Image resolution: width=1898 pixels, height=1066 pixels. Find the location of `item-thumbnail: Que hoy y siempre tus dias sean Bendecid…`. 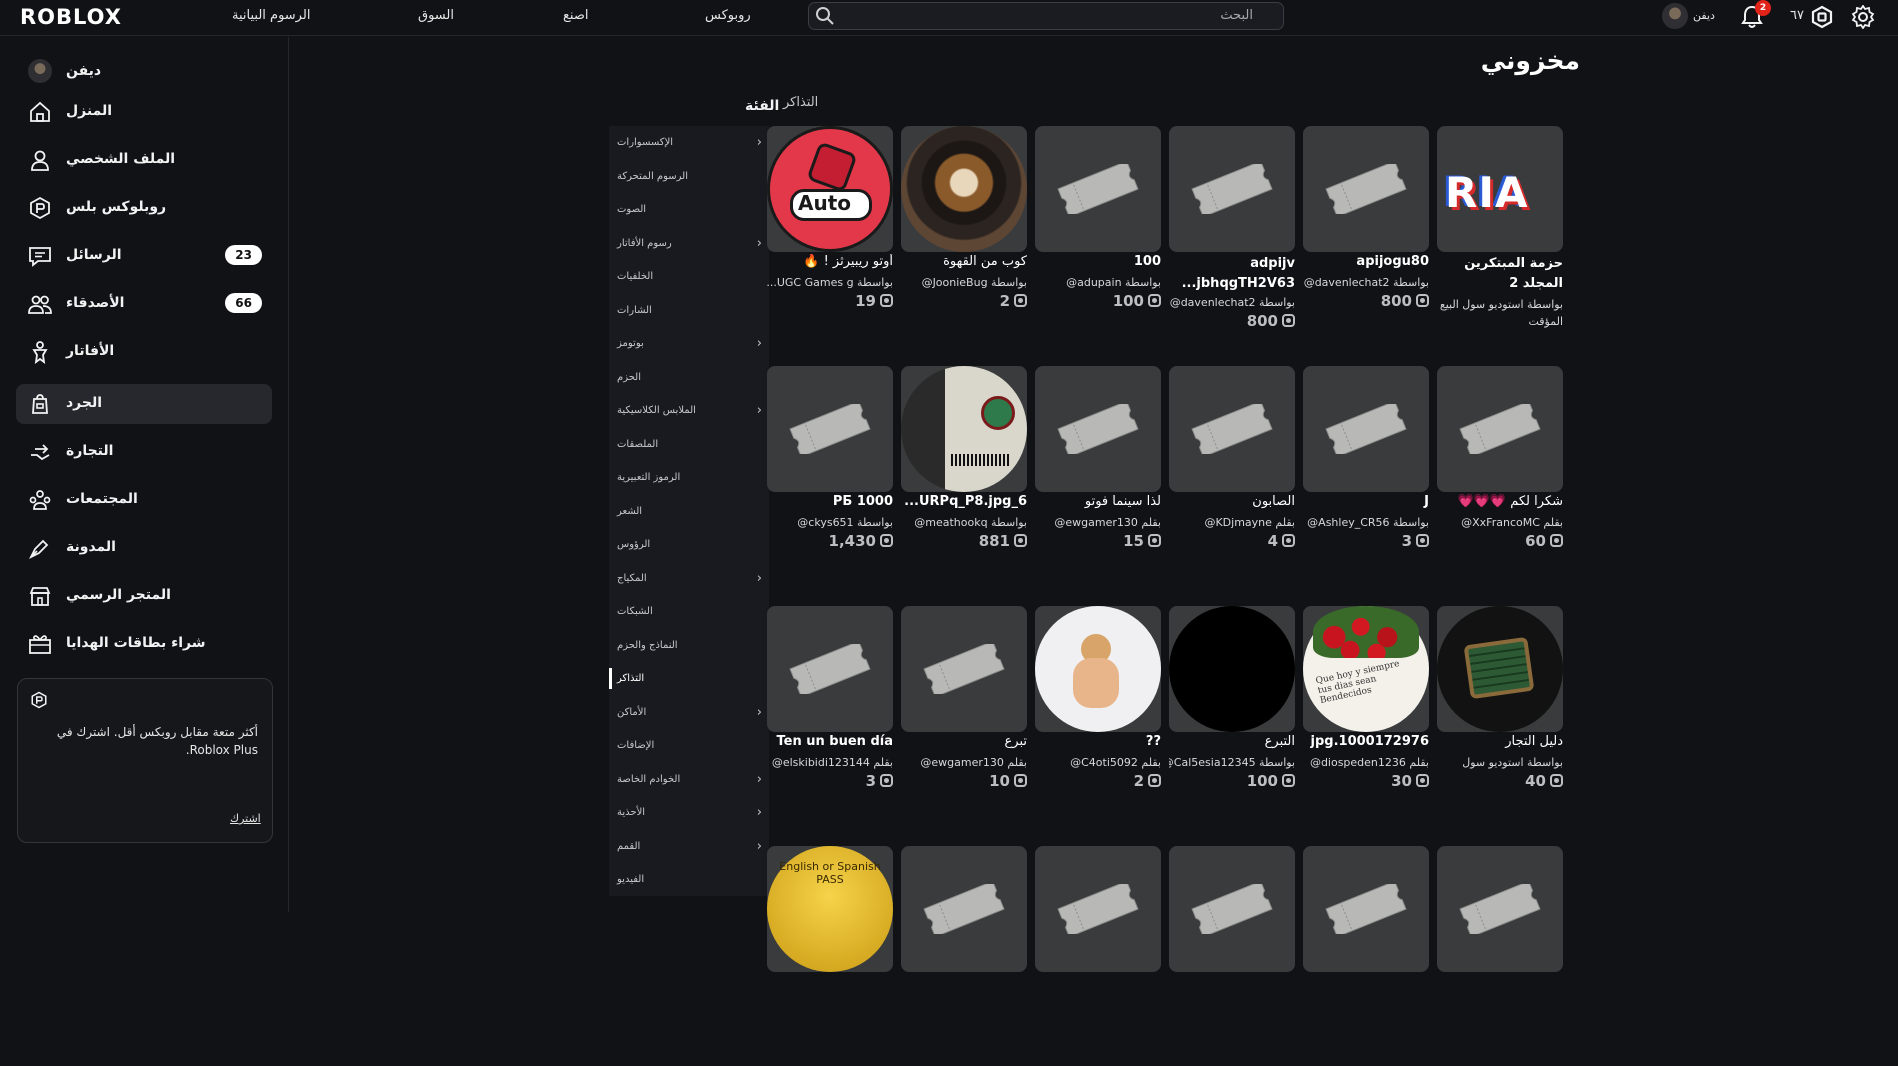

item-thumbnail: Que hoy y siempre tus dias sean Bendecid… is located at coordinates (1366, 669).